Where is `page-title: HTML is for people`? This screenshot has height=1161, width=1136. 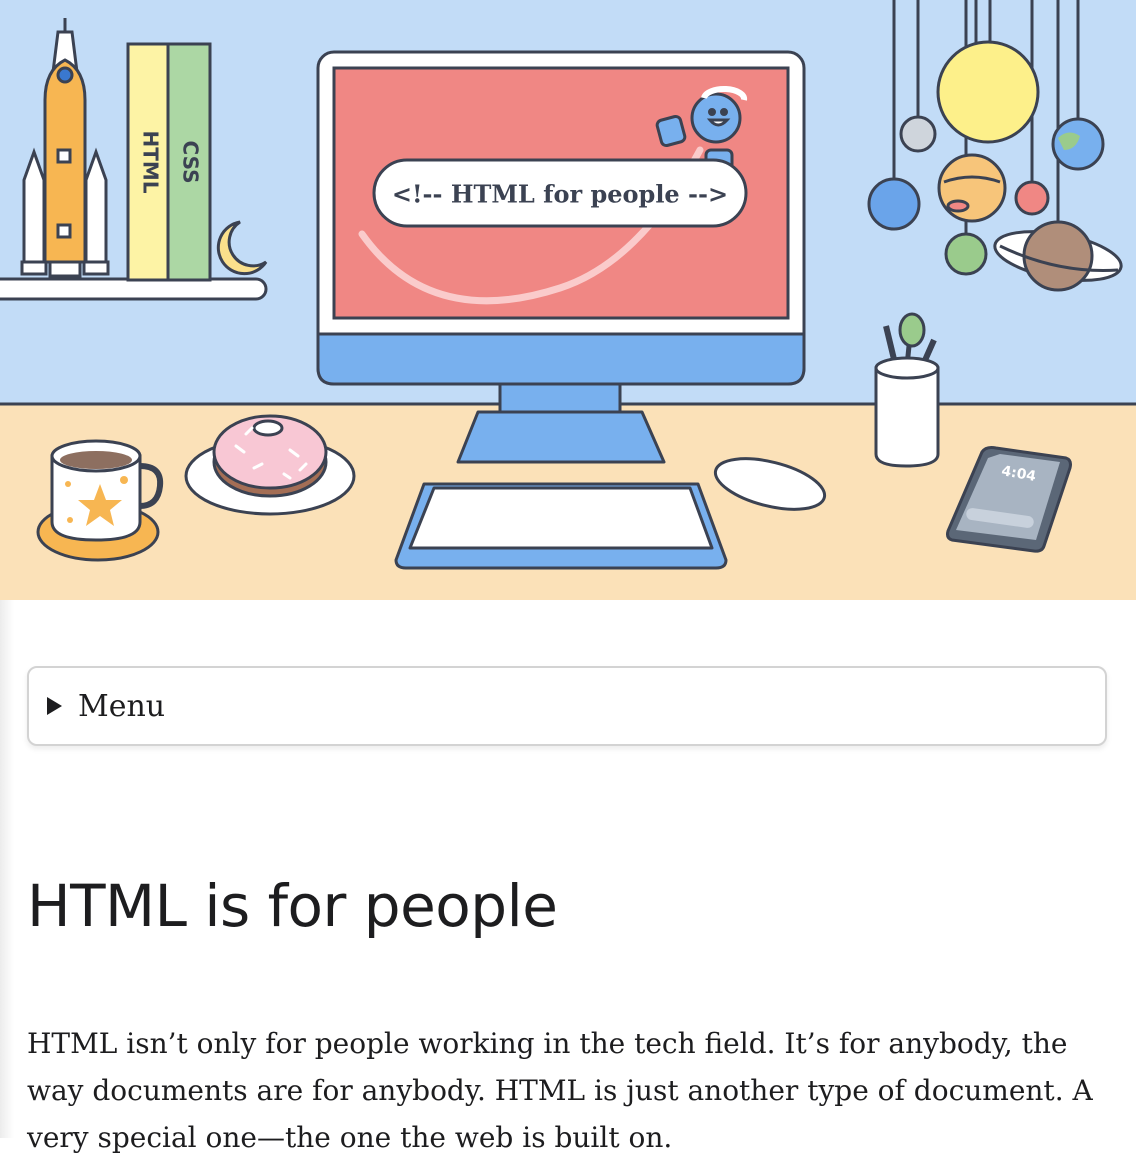 page-title: HTML is for people is located at coordinates (292, 906).